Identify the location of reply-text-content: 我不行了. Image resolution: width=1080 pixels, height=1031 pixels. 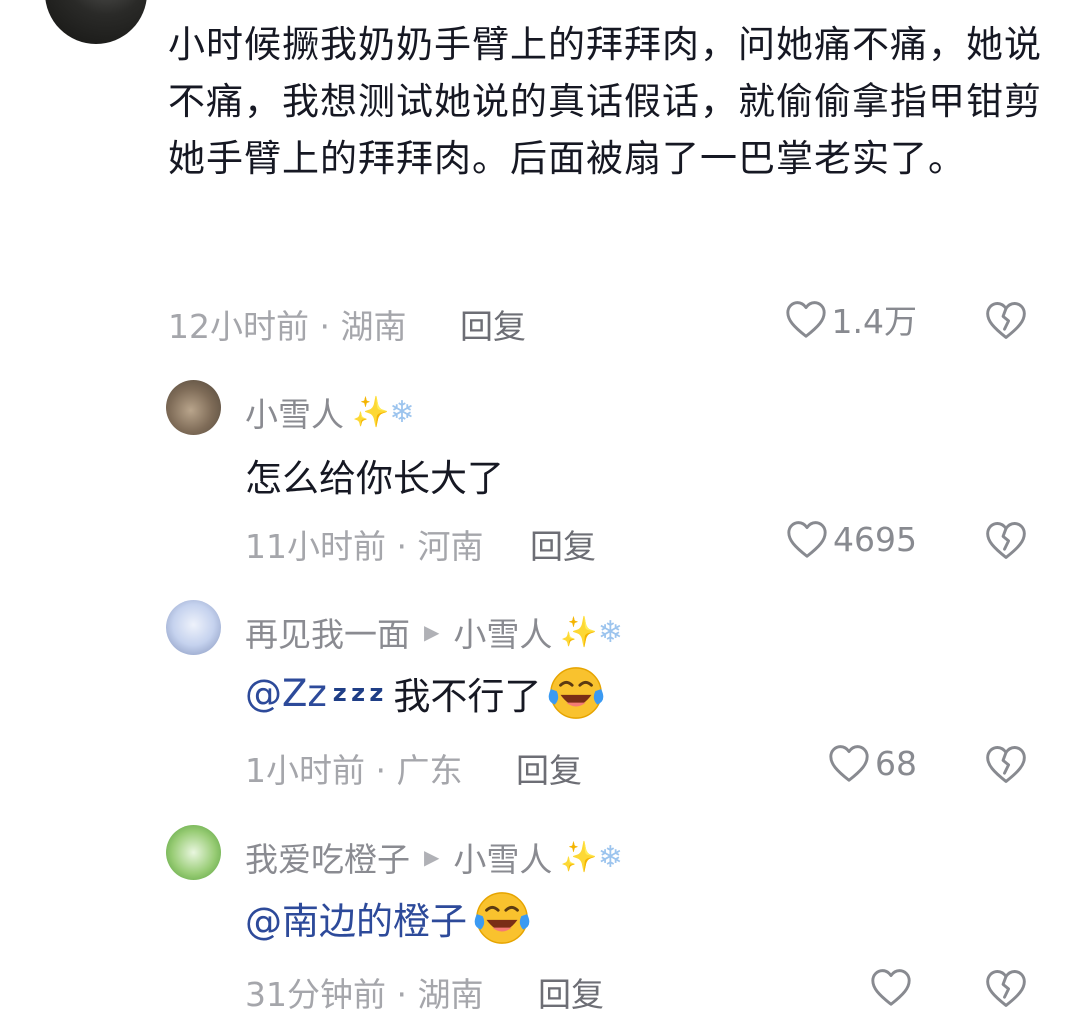
(467, 696).